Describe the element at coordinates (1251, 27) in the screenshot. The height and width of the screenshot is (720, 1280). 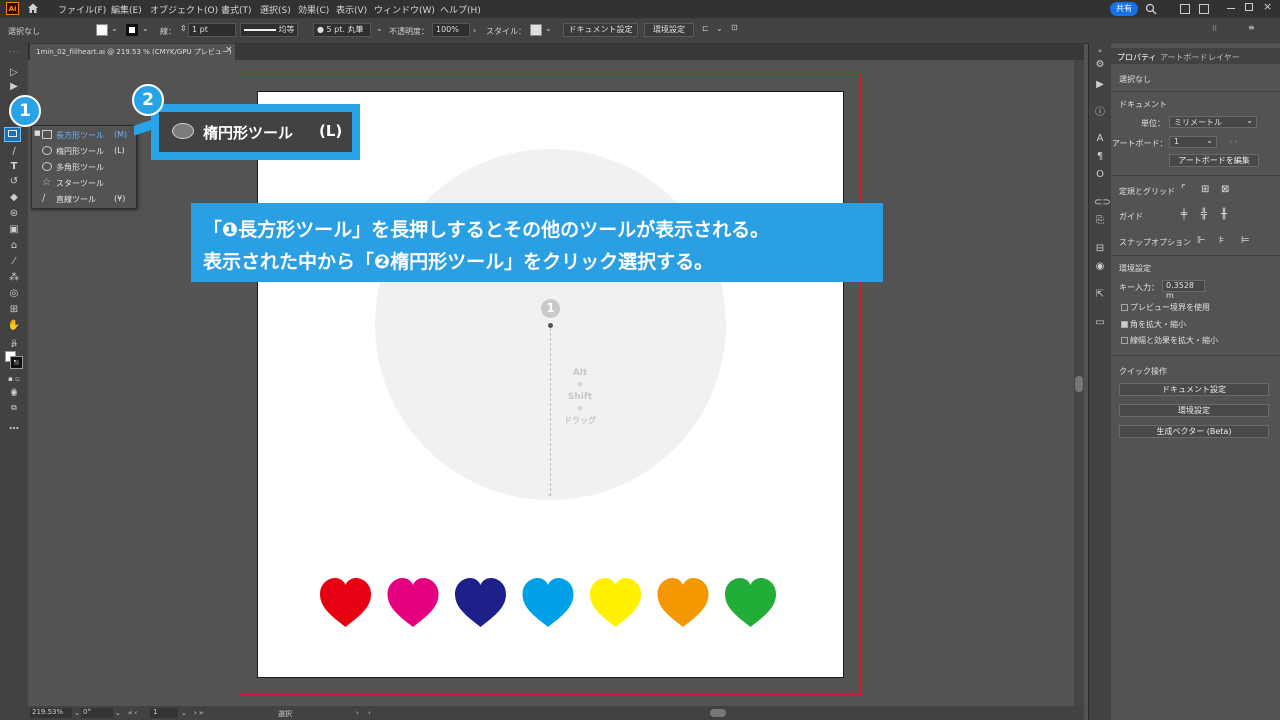
I see `menu-icon: ≡` at that location.